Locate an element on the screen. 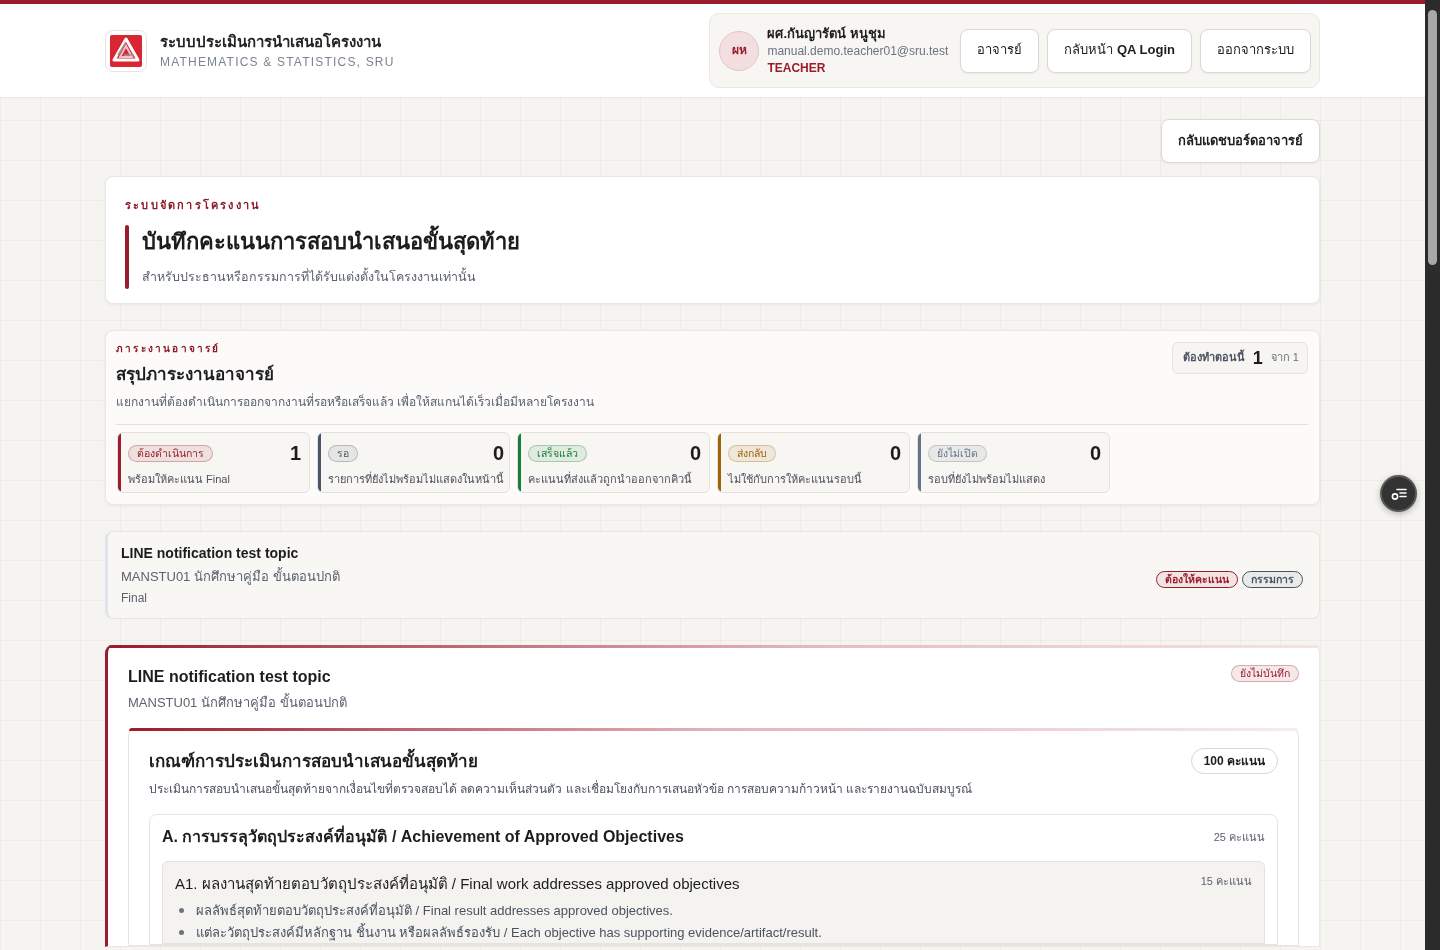 Image resolution: width=1440 pixels, height=950 pixels. status-caption: คะแนนที่ส่งแล้วถูกนำออกจากคิวนี้ is located at coordinates (610, 479).